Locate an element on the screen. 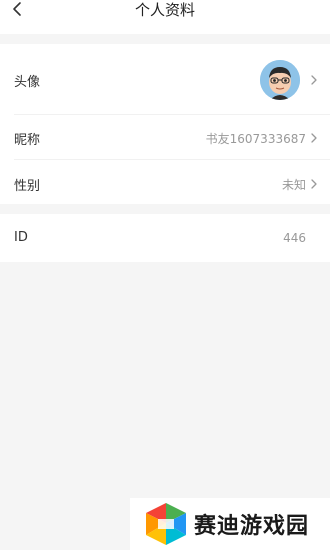  nickname-value: 书友1607333687 is located at coordinates (255, 139).